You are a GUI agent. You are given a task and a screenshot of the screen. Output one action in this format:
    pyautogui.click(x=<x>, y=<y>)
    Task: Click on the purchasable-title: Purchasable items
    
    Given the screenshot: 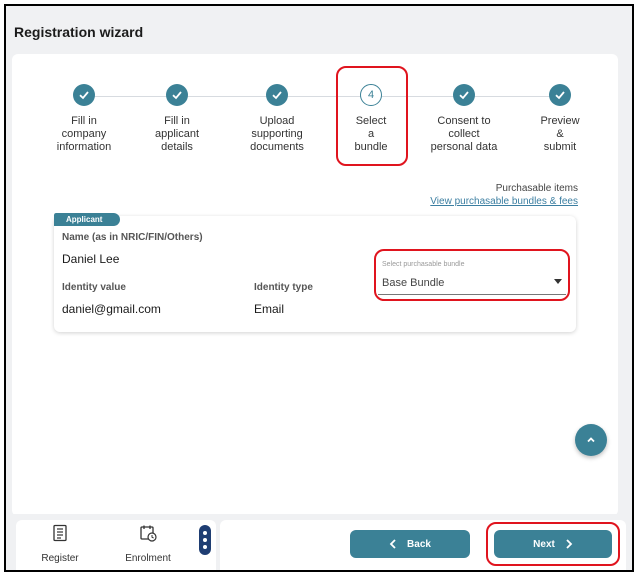 What is the action you would take?
    pyautogui.click(x=536, y=188)
    